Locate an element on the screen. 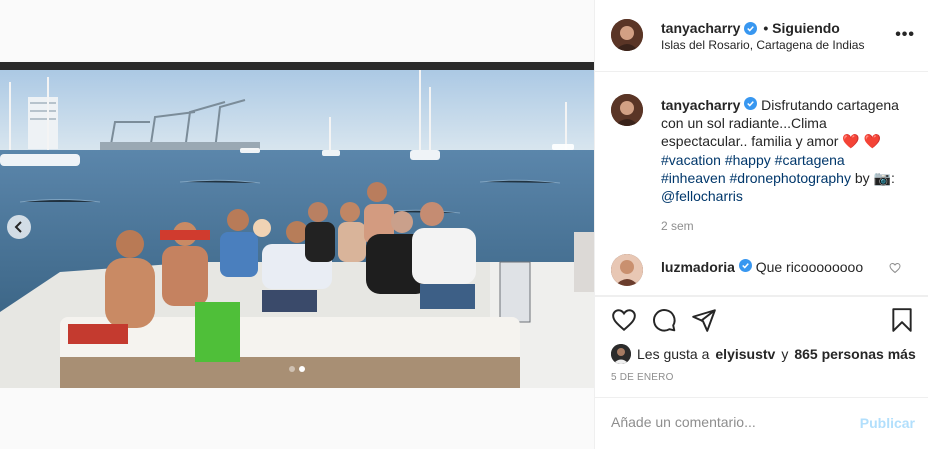 The width and height of the screenshot is (928, 449). liker-picture is located at coordinates (621, 354).